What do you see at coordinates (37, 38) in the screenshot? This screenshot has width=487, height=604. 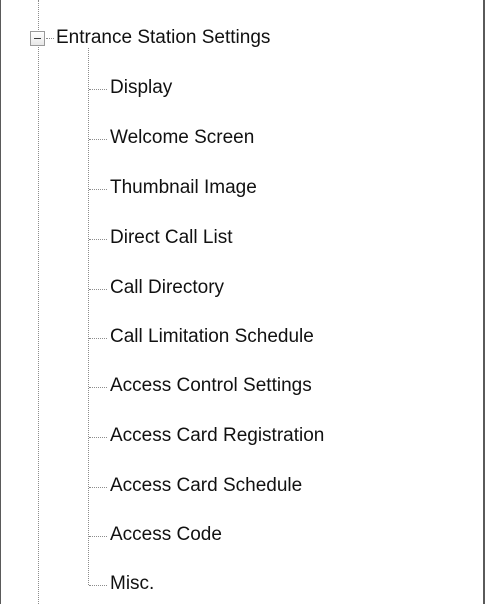 I see `collapse-minus-icon` at bounding box center [37, 38].